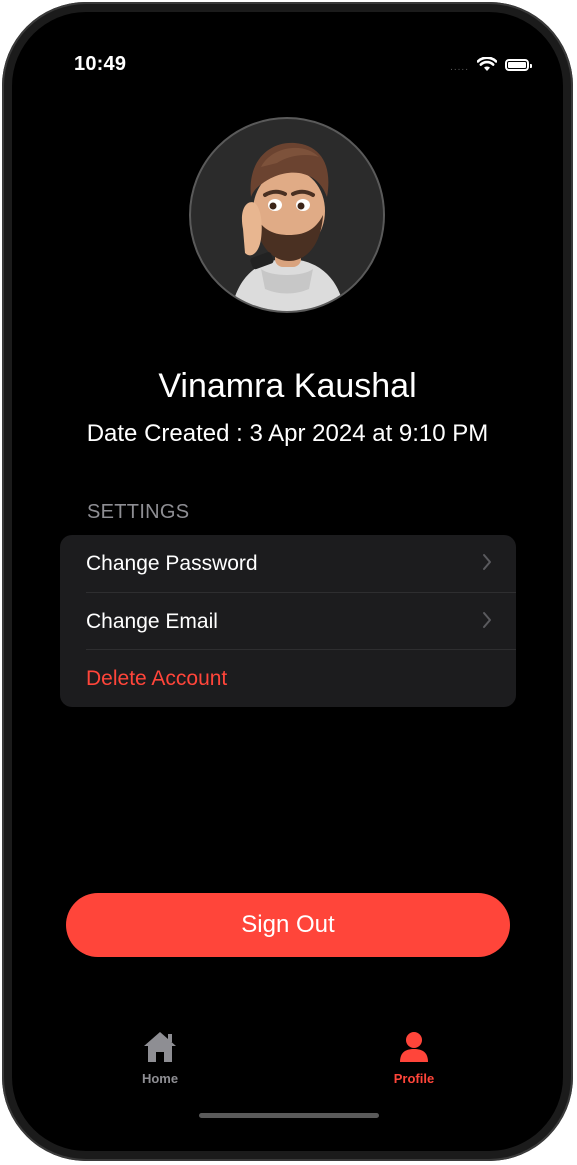  I want to click on settings-section-header: SETTINGS, so click(138, 512).